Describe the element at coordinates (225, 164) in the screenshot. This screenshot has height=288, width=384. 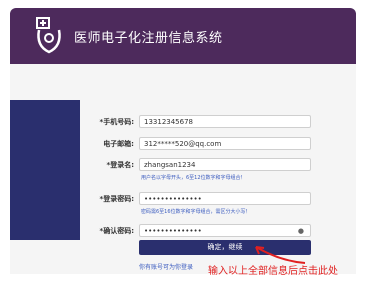
I see `username-input: zhangsan1234` at that location.